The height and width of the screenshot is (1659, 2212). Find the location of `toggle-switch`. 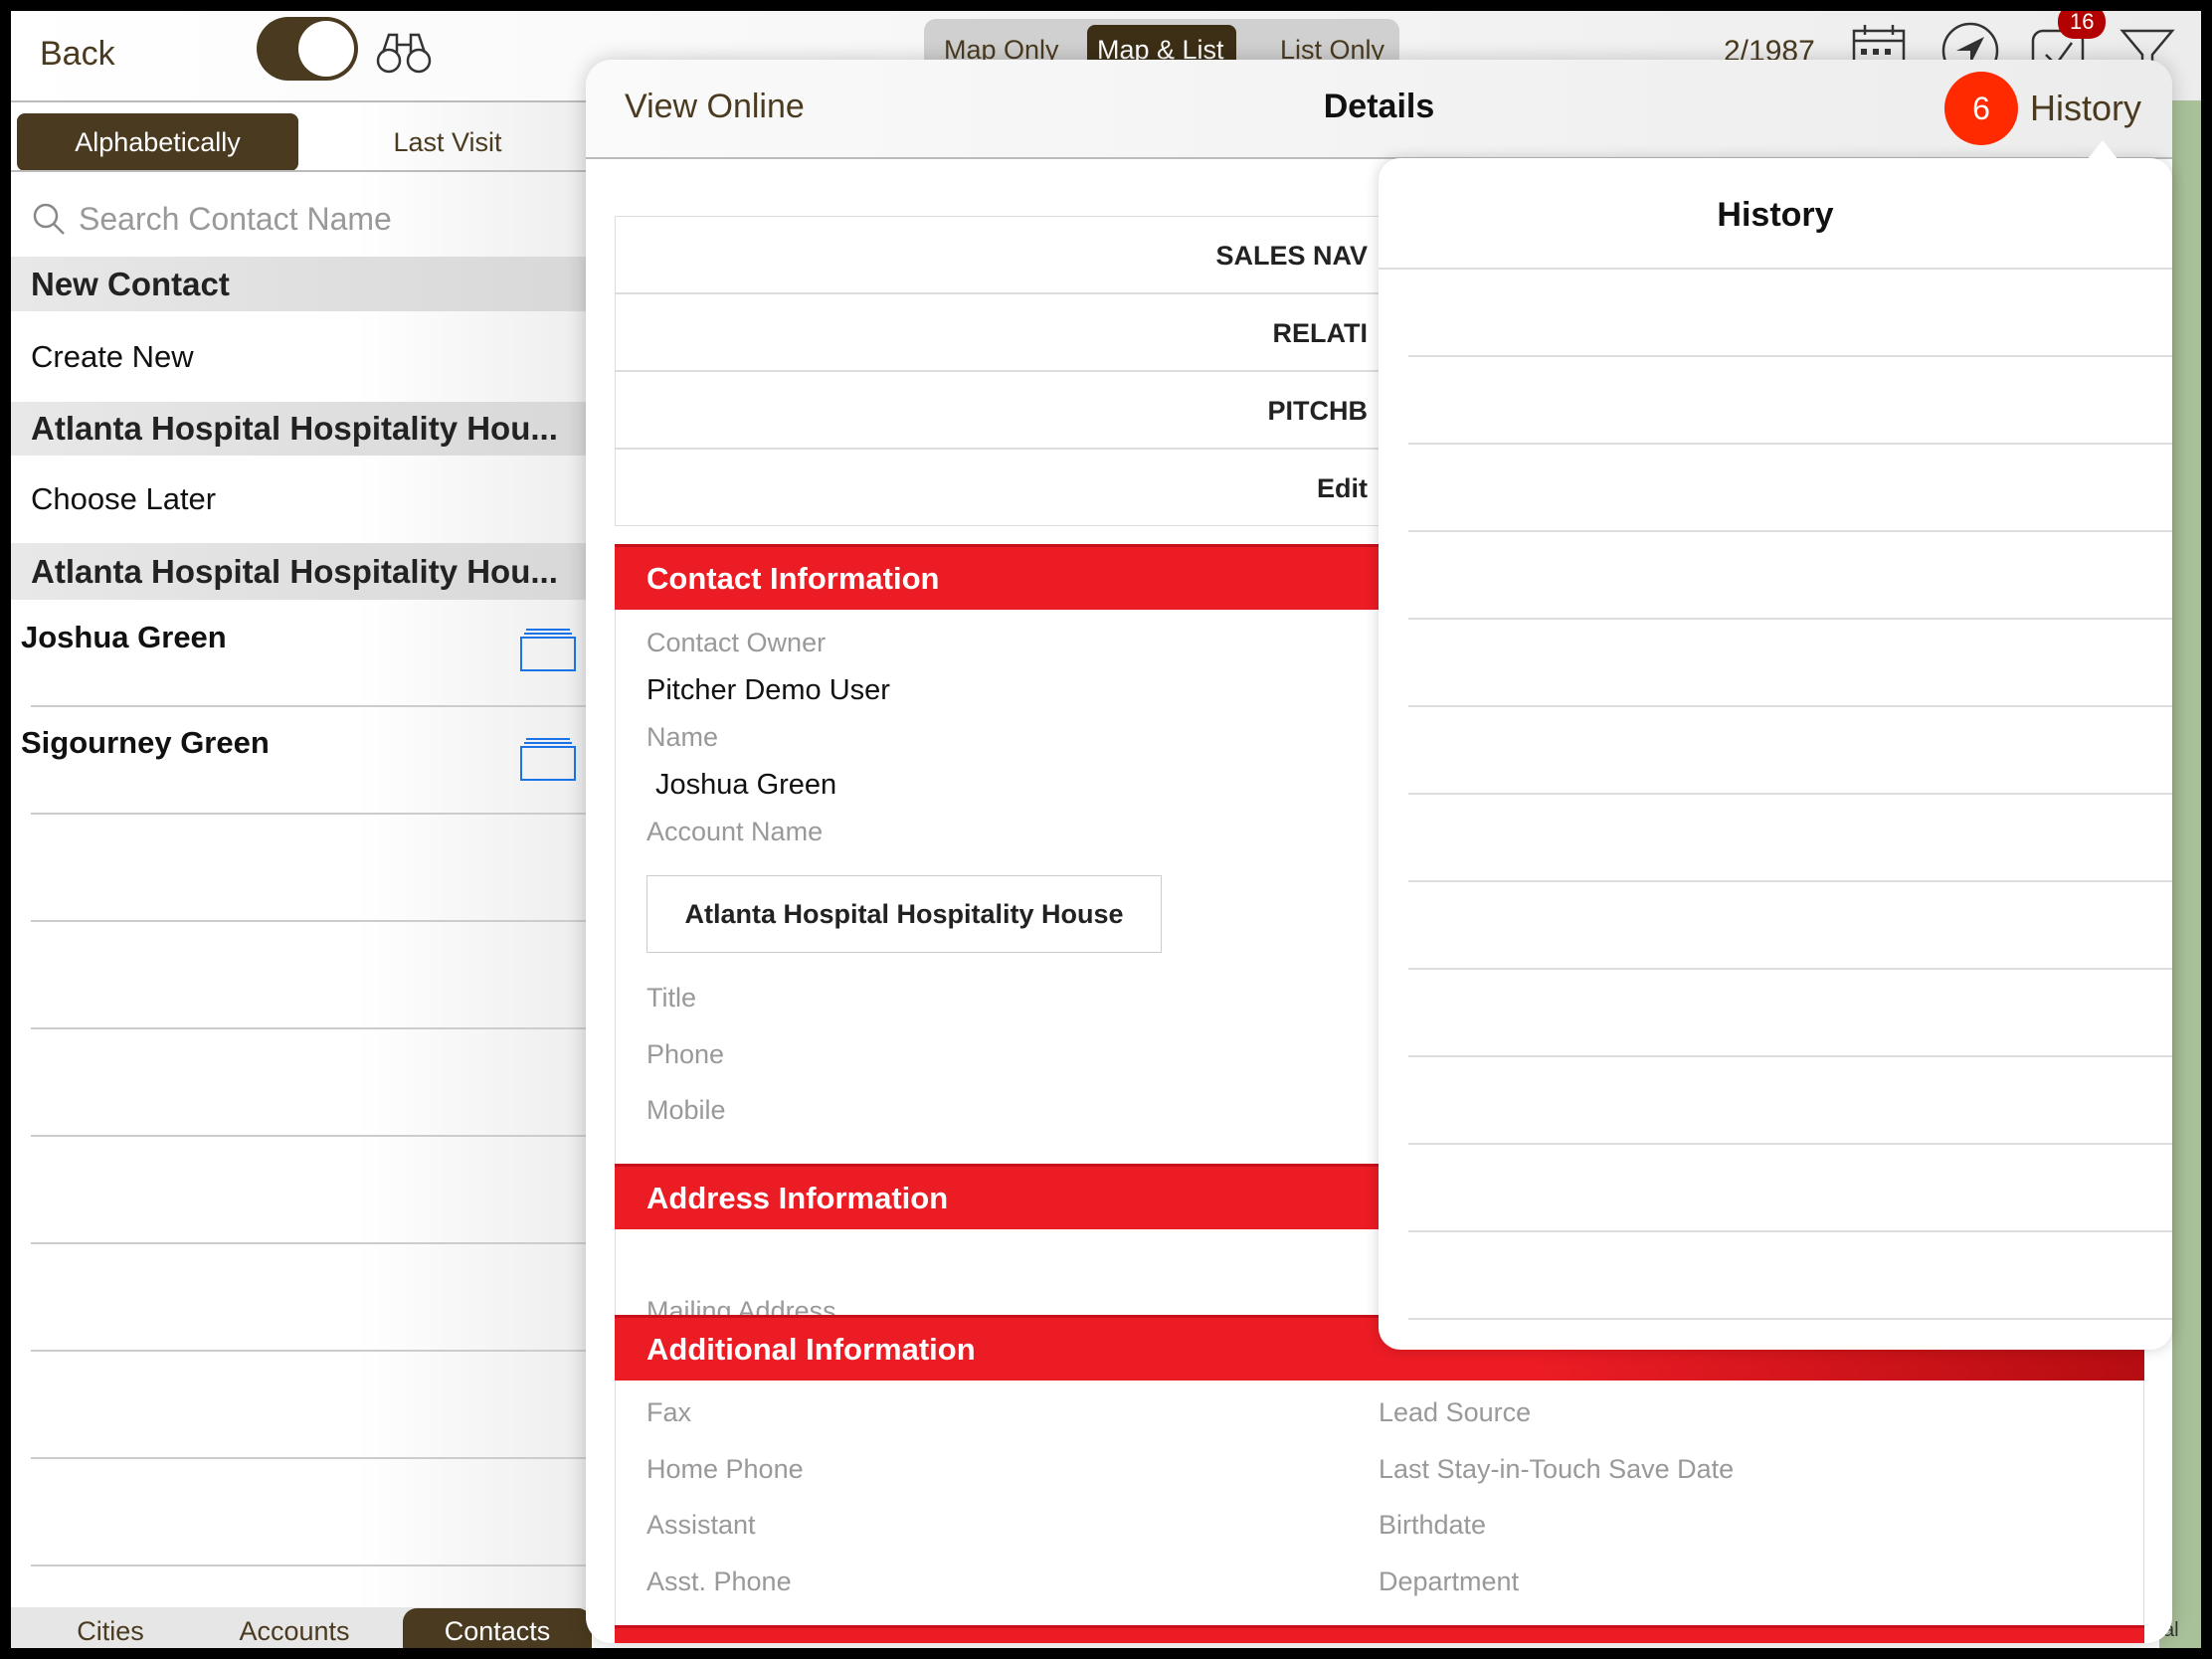

toggle-switch is located at coordinates (307, 49).